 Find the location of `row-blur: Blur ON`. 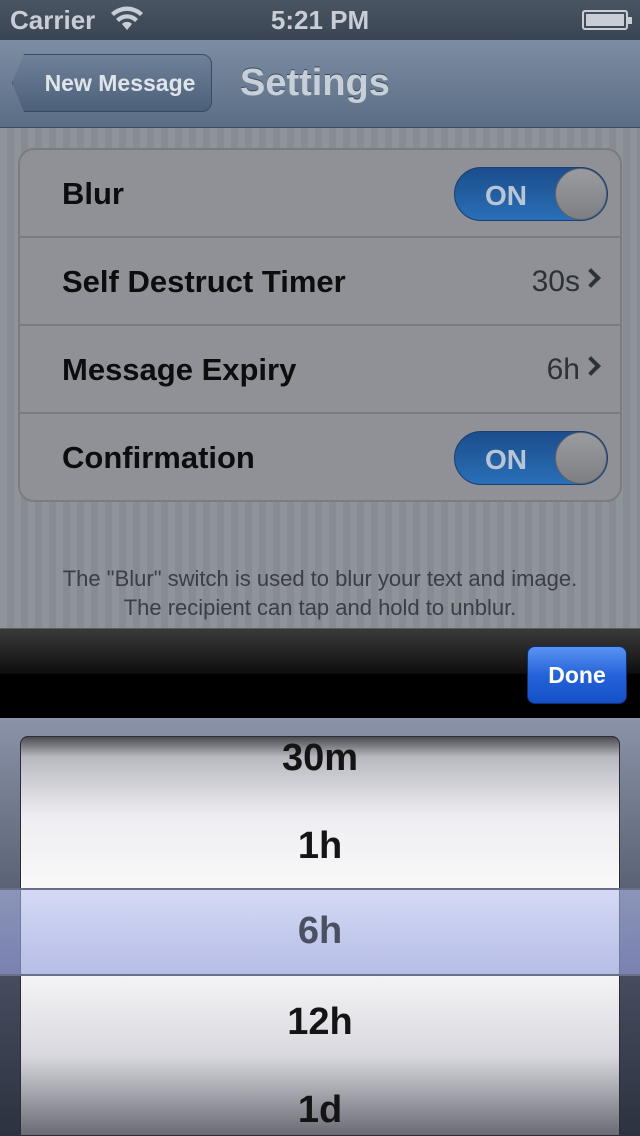

row-blur: Blur ON is located at coordinates (320, 194).